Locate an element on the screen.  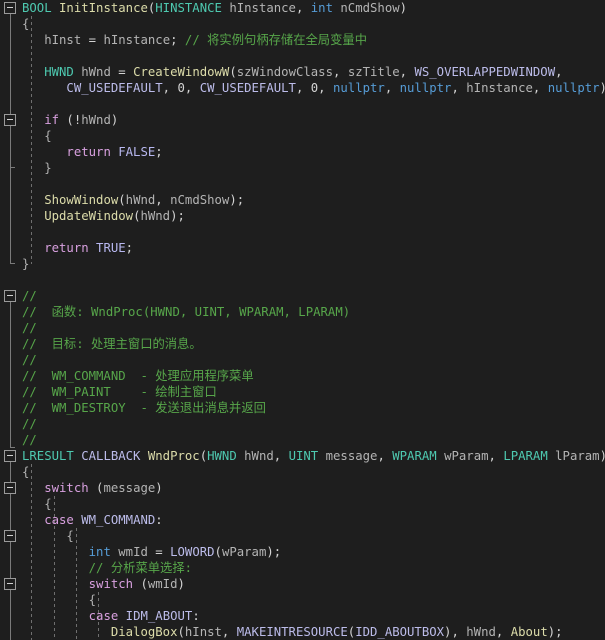
code-line-2: { is located at coordinates (25, 24).